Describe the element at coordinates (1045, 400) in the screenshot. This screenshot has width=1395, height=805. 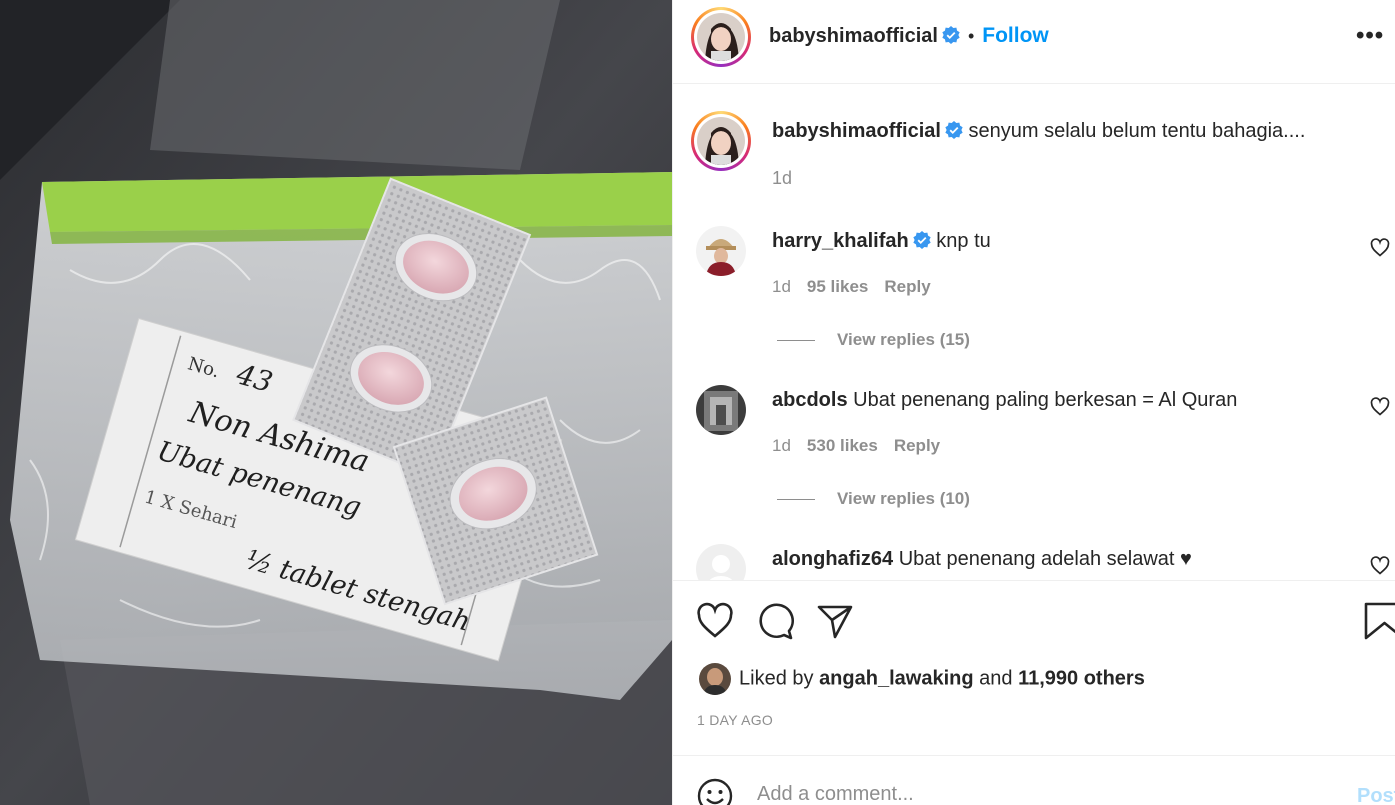
I see `comment-text: Ubat penenang paling berkesan = Al Quran` at that location.